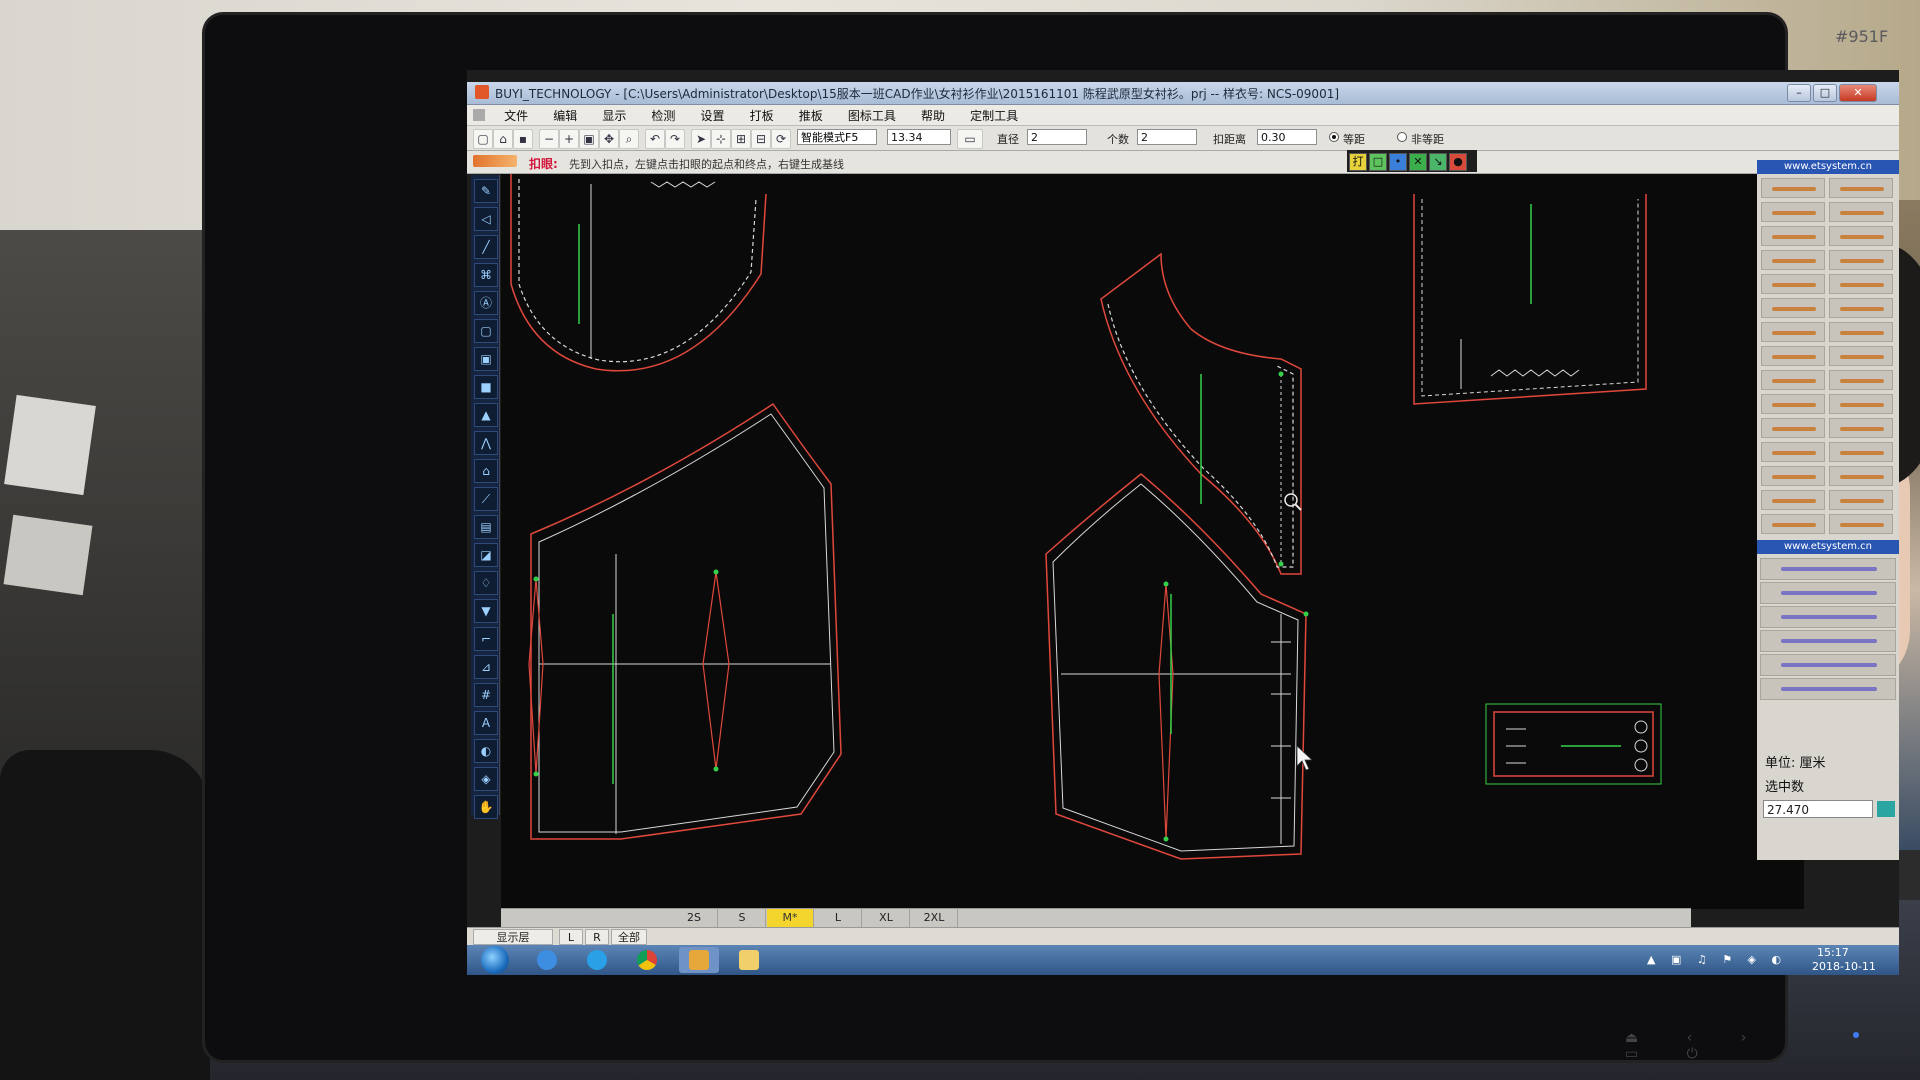  What do you see at coordinates (483, 139) in the screenshot?
I see `new-file-icon: ▢` at bounding box center [483, 139].